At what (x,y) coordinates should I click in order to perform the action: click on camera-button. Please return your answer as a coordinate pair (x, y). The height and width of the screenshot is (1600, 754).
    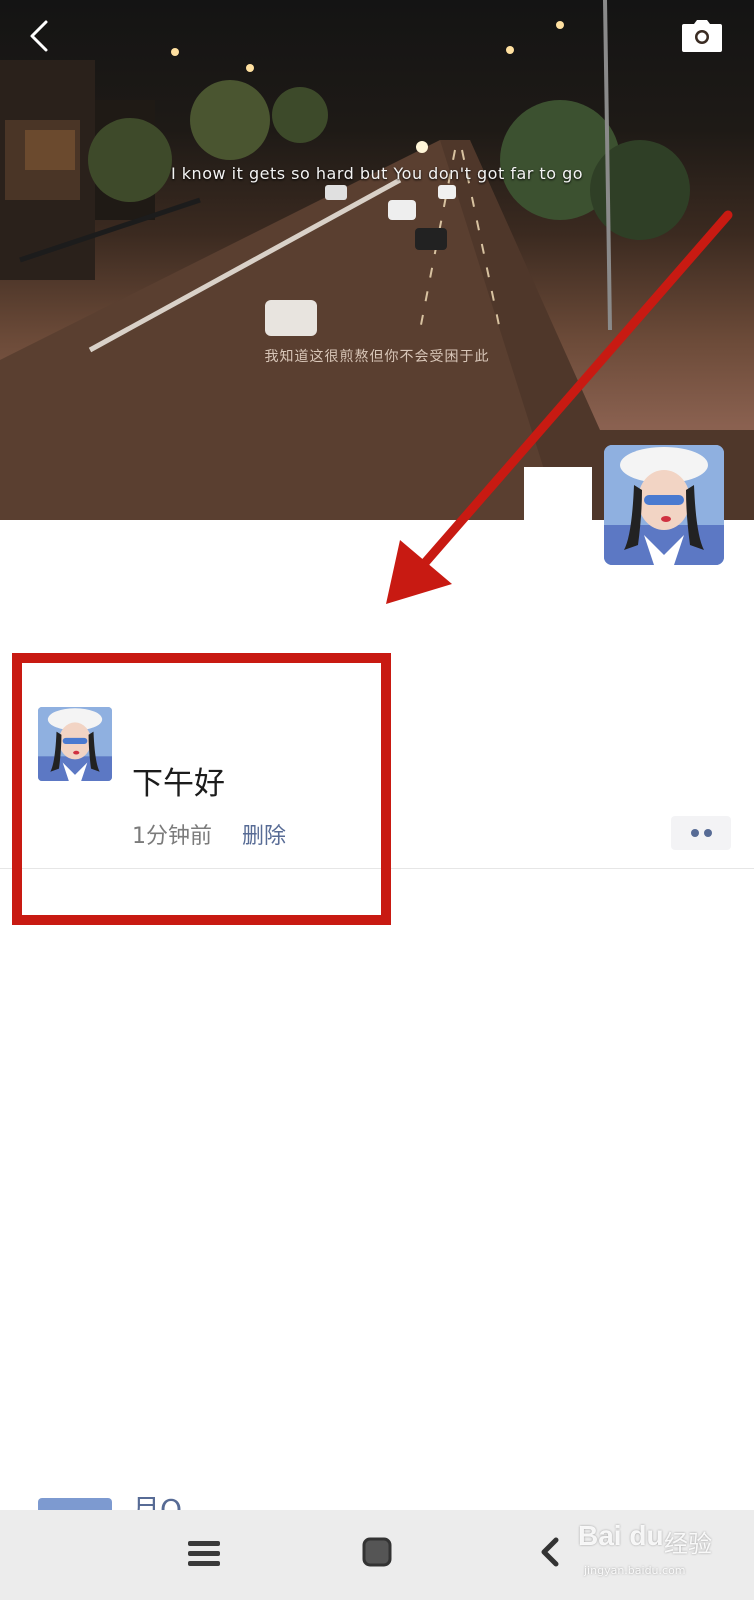
    Looking at the image, I should click on (702, 36).